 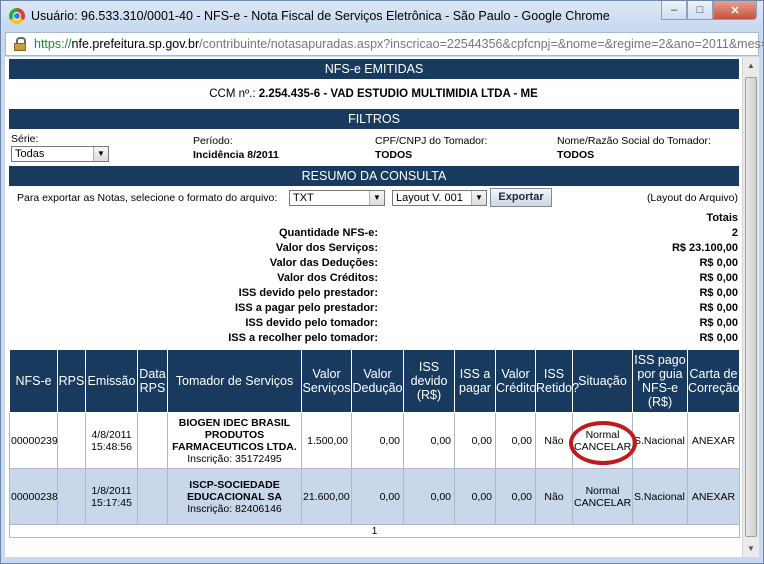 What do you see at coordinates (60, 154) in the screenshot?
I see `serie-select: Todas ▼` at bounding box center [60, 154].